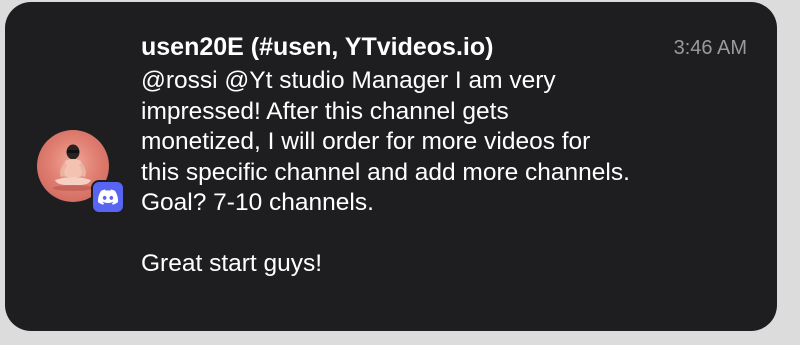  What do you see at coordinates (257, 202) in the screenshot?
I see `message-line: Goal? 7-10 channels.` at bounding box center [257, 202].